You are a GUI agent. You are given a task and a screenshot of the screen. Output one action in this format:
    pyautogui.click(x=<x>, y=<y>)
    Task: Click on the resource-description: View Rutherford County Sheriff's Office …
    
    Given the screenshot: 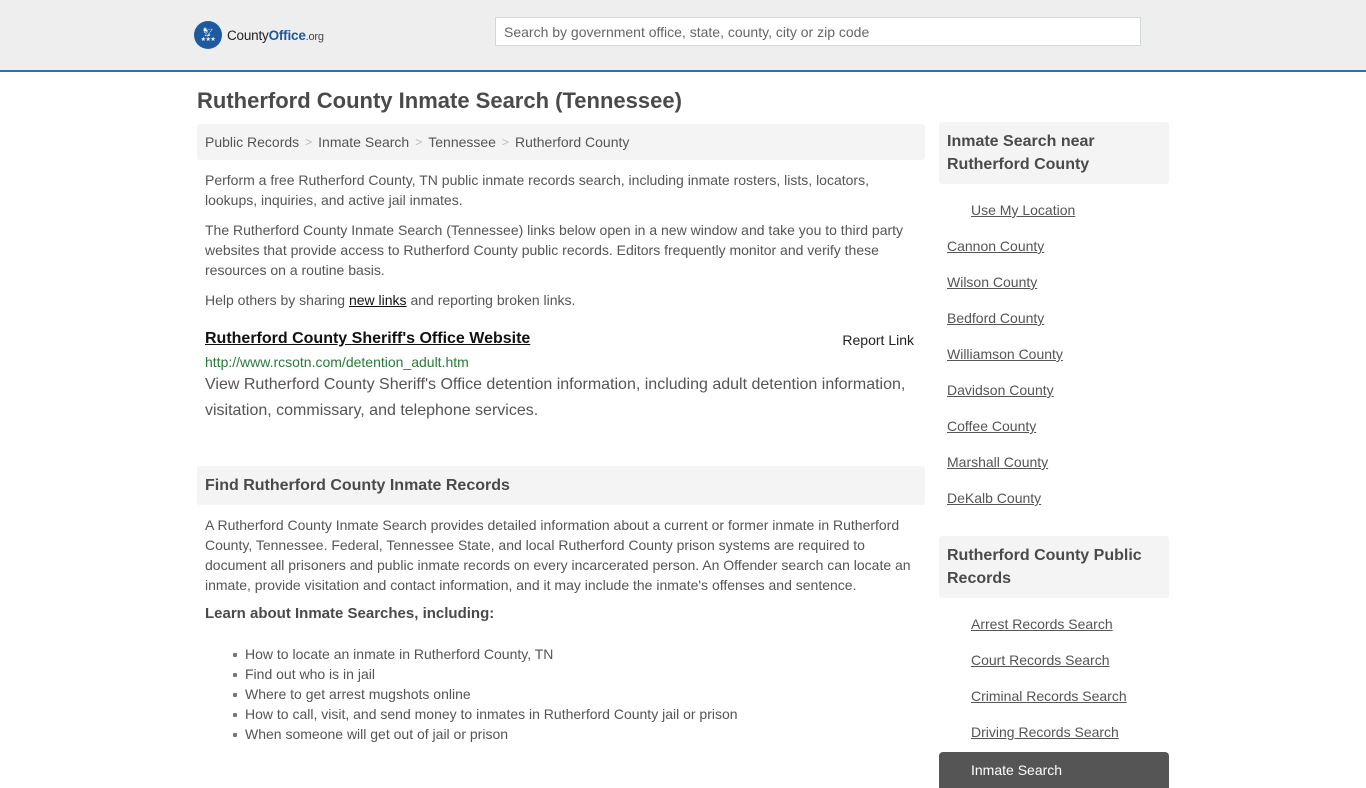 What is the action you would take?
    pyautogui.click(x=555, y=397)
    